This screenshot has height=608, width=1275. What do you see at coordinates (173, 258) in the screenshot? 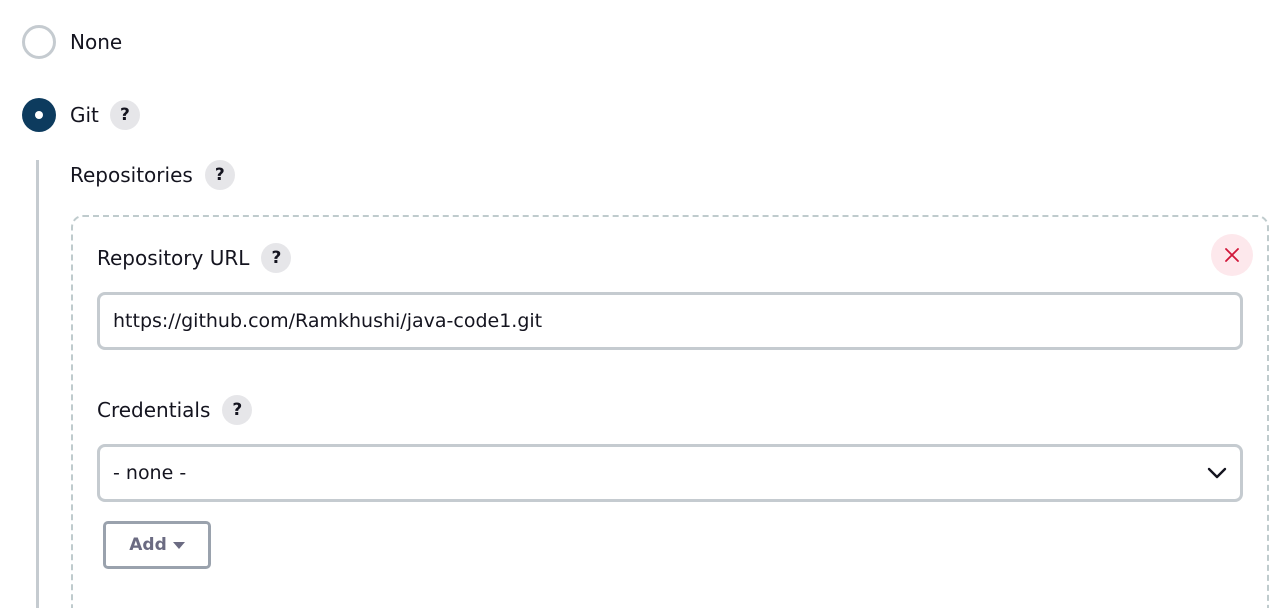
I see `repository-url-label: Repository URL` at bounding box center [173, 258].